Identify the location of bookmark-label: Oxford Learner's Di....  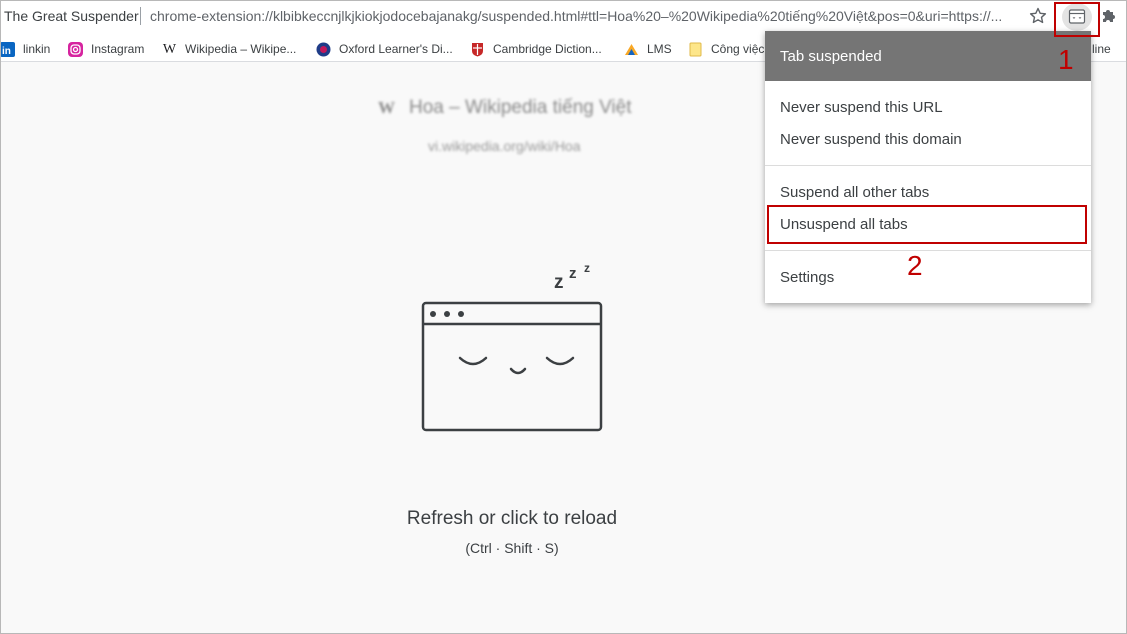
(396, 49).